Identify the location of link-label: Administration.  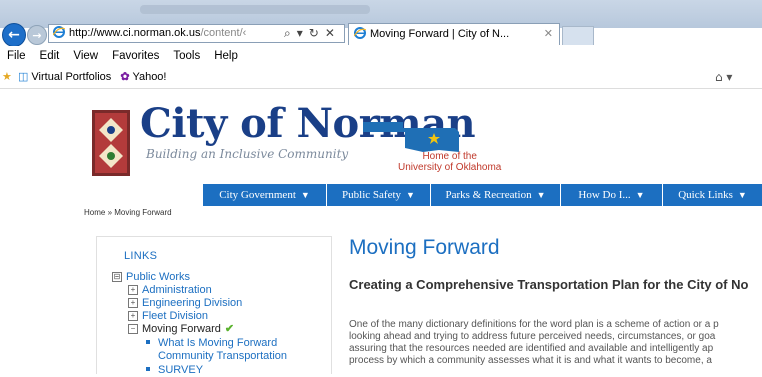
(177, 290).